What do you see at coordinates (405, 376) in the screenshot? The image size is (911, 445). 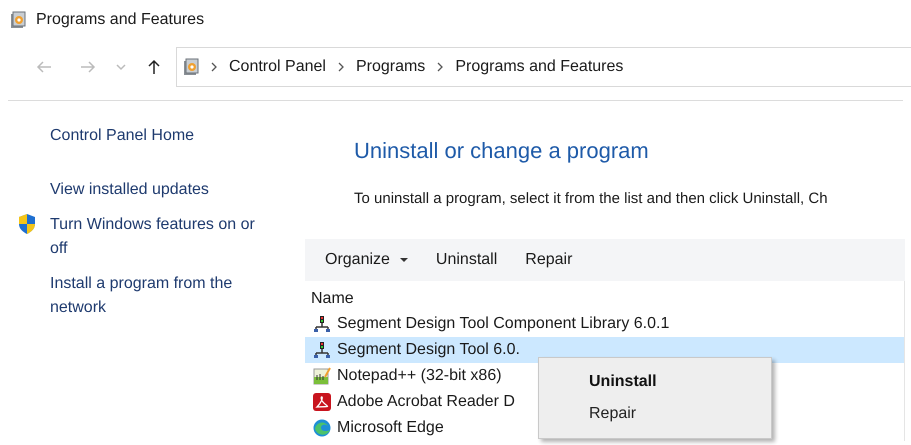 I see `program-row: Notepad++ (32-bit x86)` at bounding box center [405, 376].